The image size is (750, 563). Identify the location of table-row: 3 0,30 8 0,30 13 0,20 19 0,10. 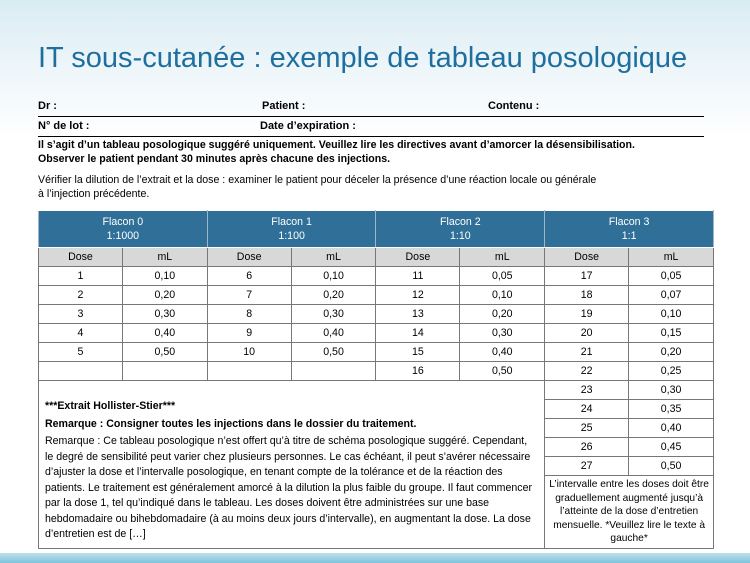
(376, 314).